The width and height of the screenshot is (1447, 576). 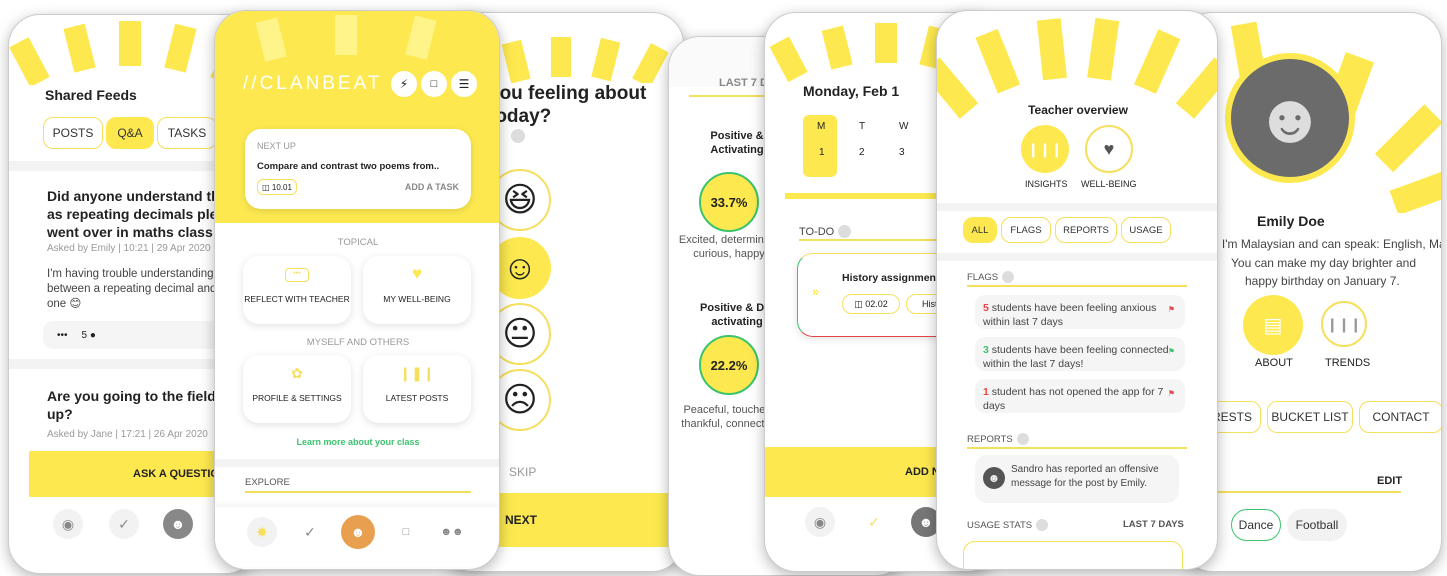 I want to click on bio-line: happy birthday on January 7., so click(x=1322, y=281).